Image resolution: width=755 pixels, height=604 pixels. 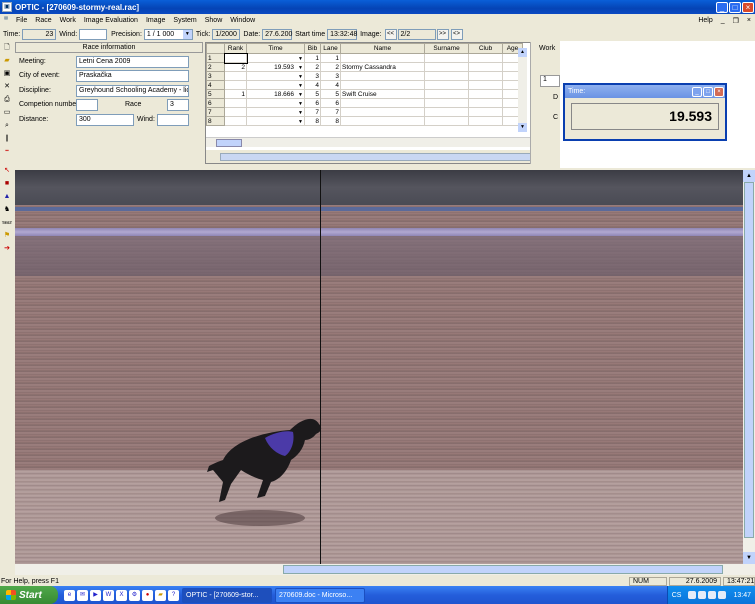 I want to click on competition-number-input, so click(x=87, y=105).